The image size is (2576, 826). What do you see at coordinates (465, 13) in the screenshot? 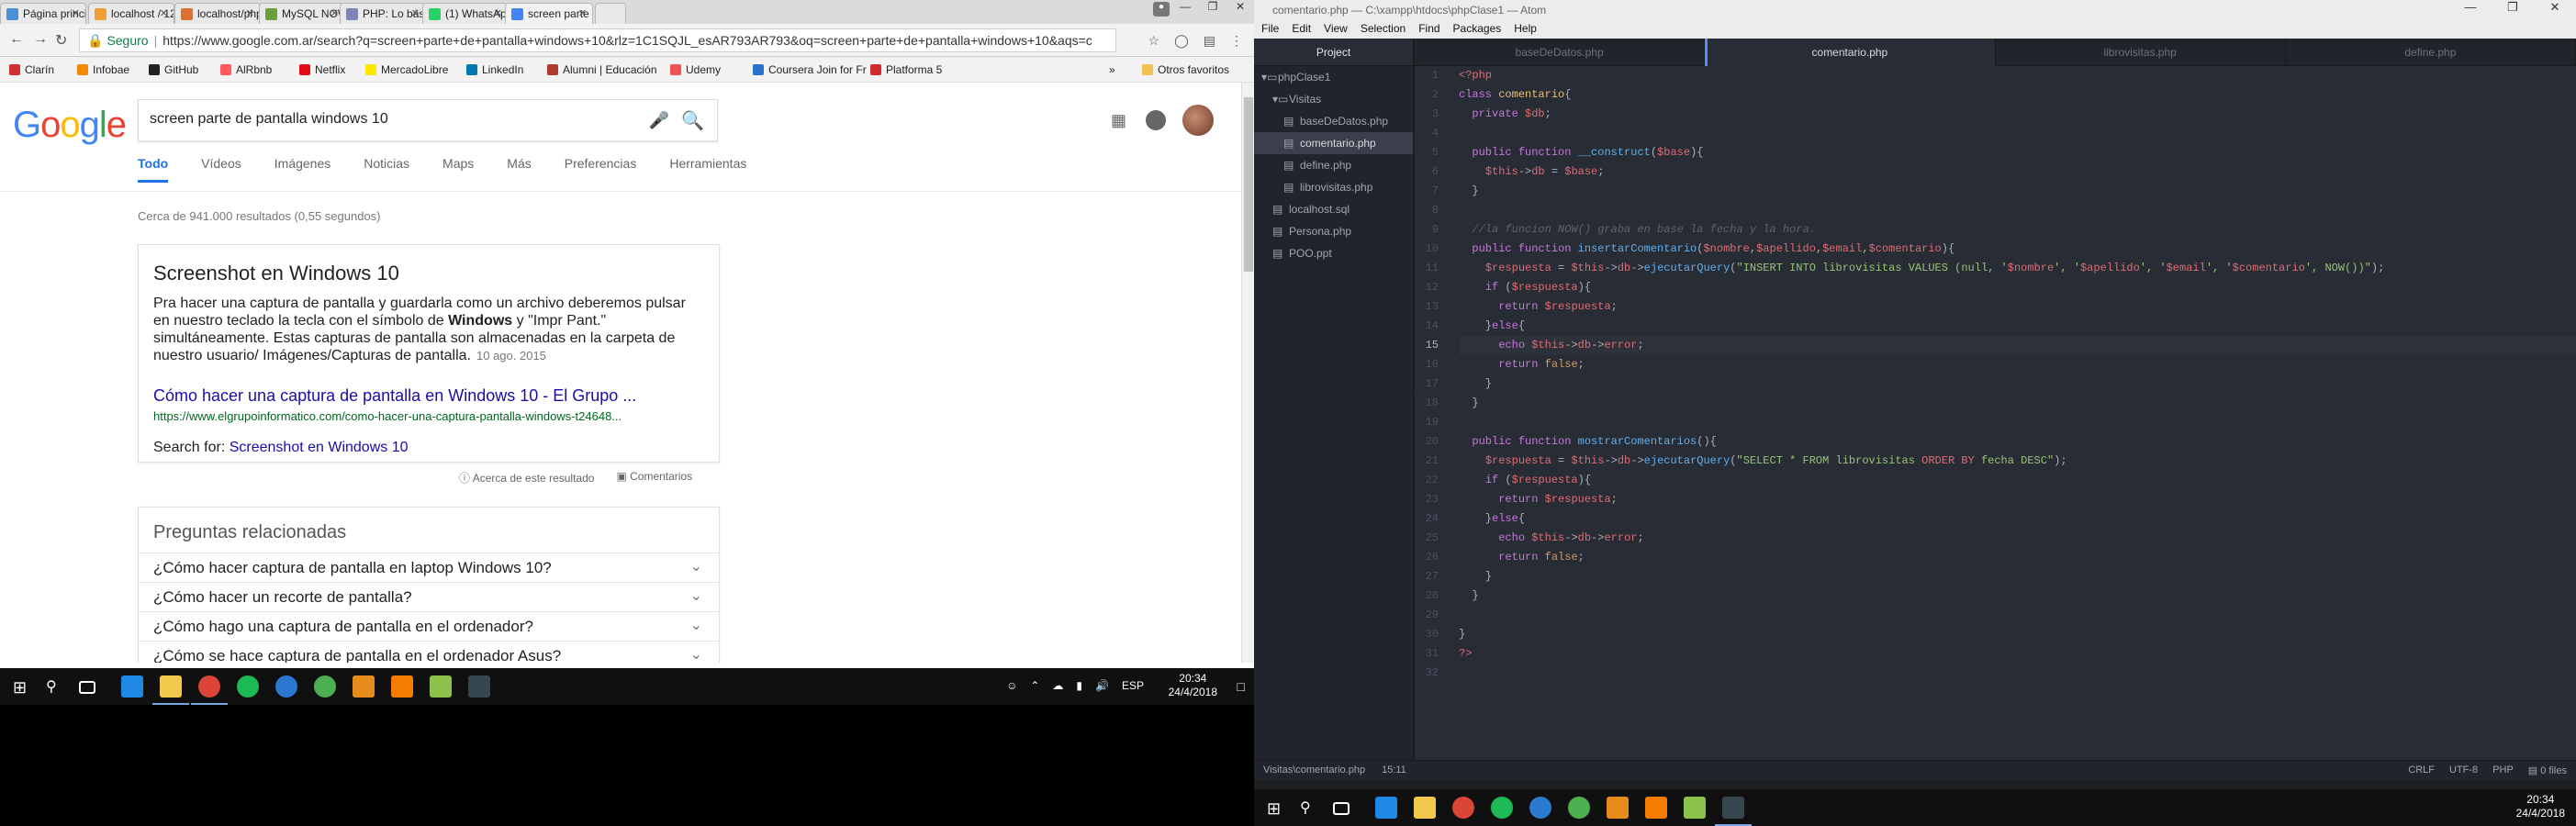
I see `browser-tab: (1) WhatsApp ✕` at bounding box center [465, 13].